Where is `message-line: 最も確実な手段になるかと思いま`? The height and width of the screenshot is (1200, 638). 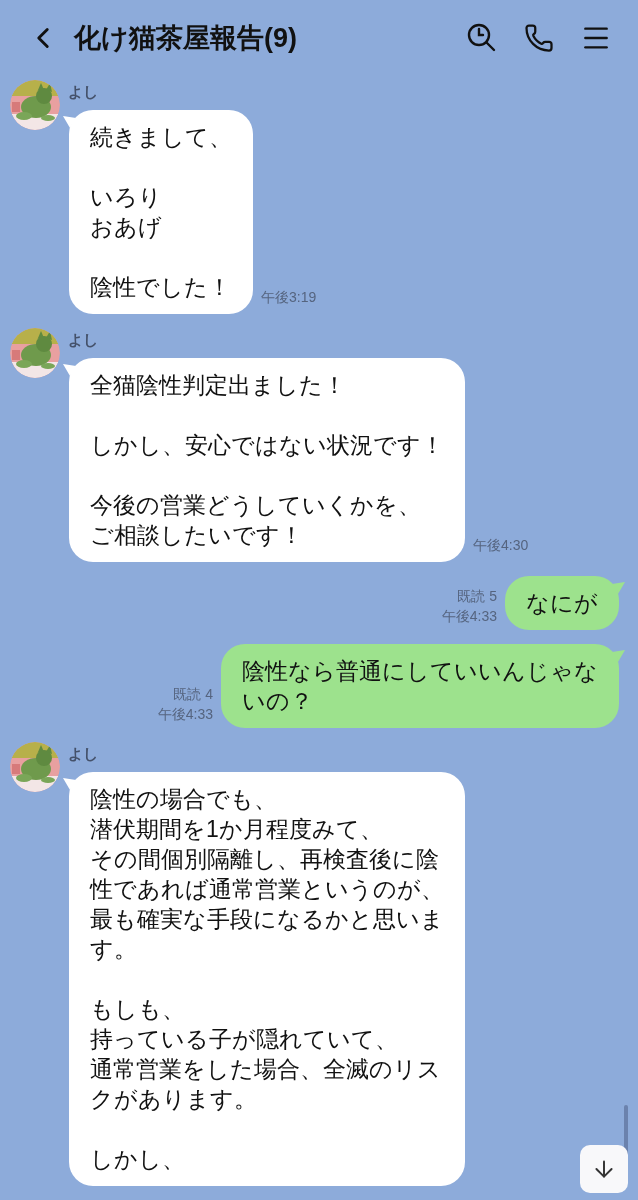 message-line: 最も確実な手段になるかと思いま is located at coordinates (267, 919).